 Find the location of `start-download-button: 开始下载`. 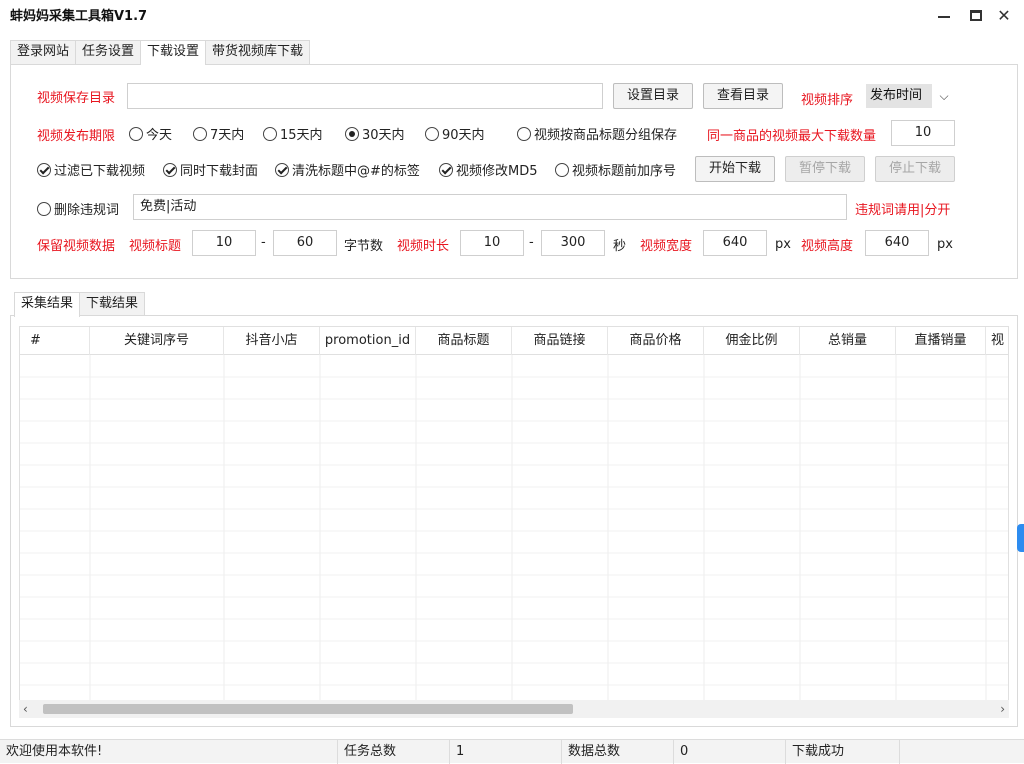

start-download-button: 开始下载 is located at coordinates (735, 169).